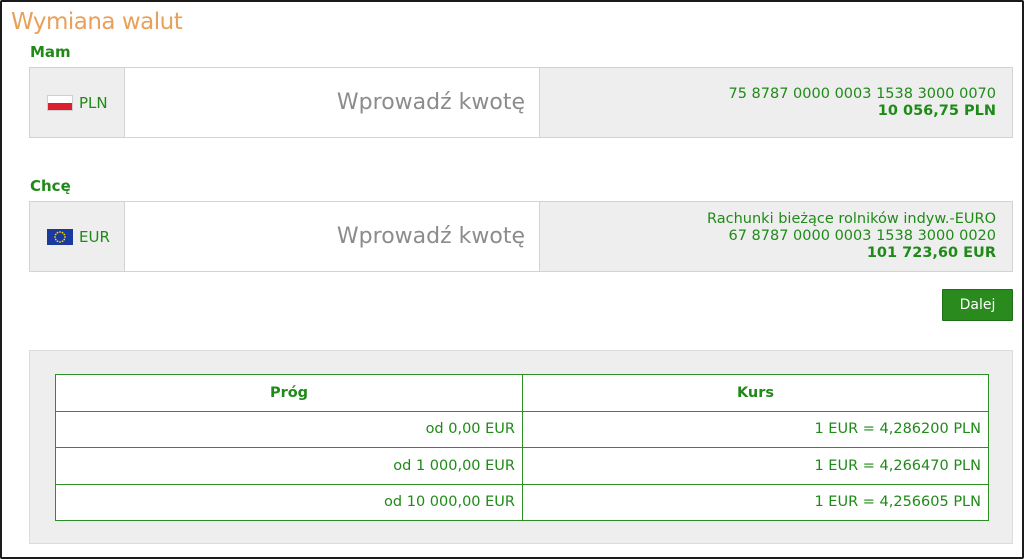  I want to click on threshold-cell: od 1 000,00 EUR, so click(289, 466).